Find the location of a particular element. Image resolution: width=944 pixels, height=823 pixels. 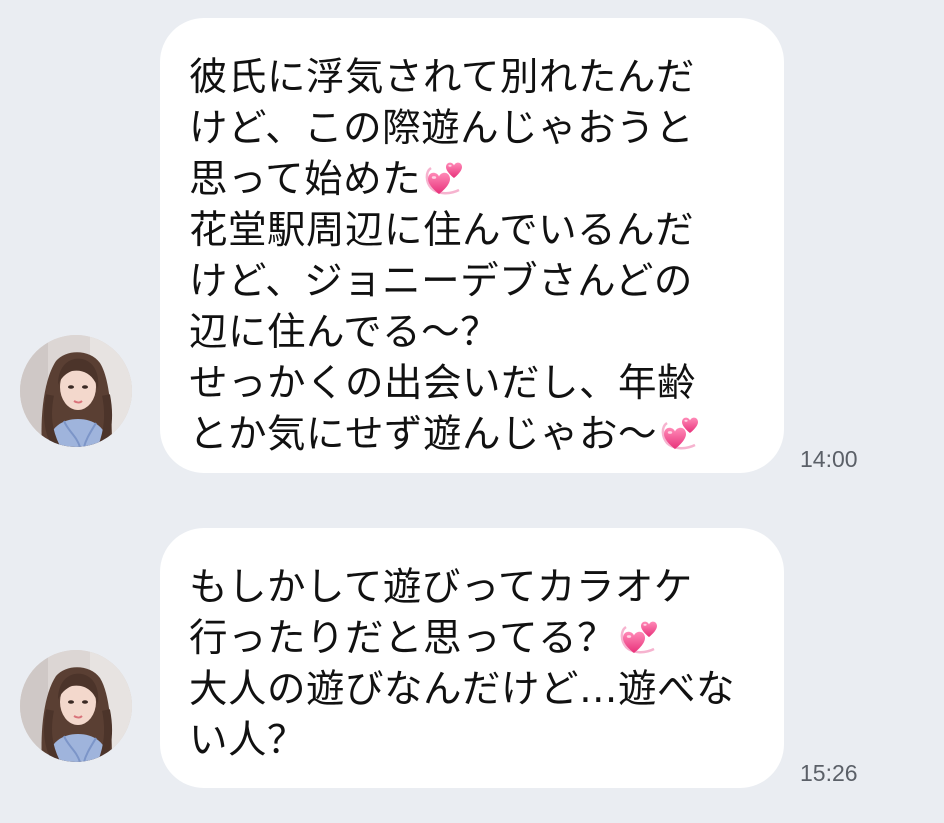

message-timestamp: 15:26 is located at coordinates (829, 773).